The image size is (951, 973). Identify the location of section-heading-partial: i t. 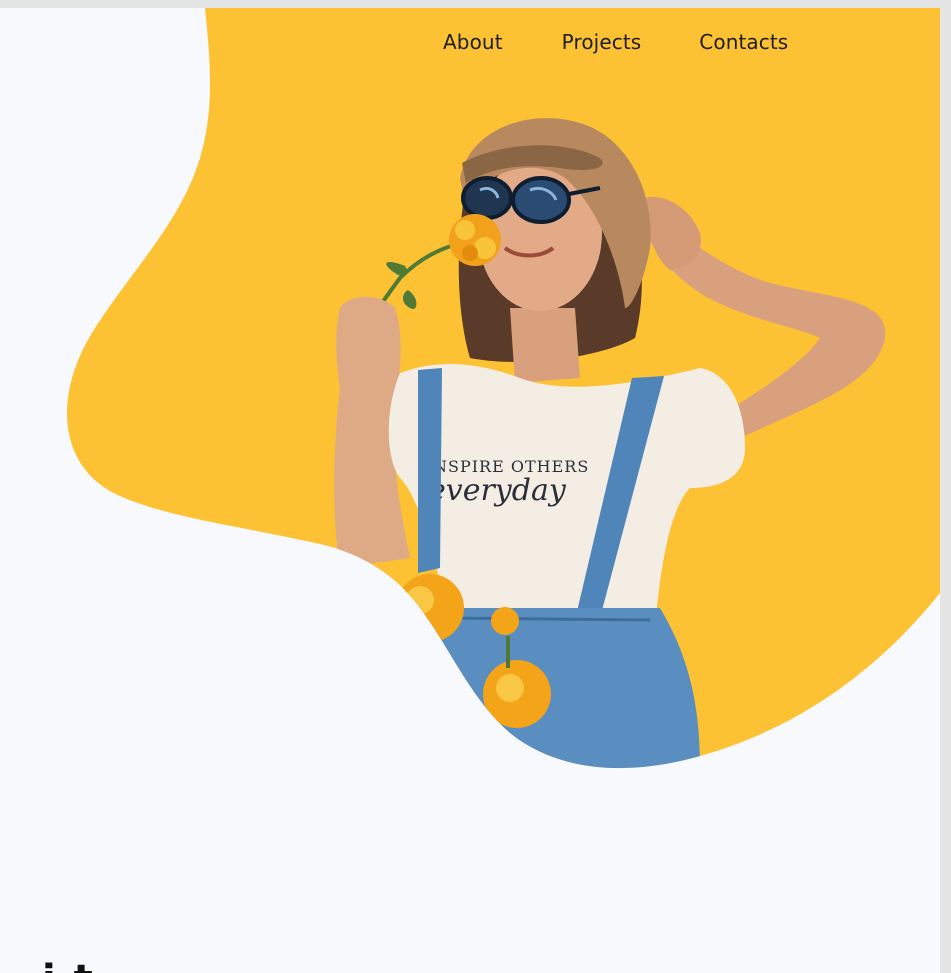
(68, 966).